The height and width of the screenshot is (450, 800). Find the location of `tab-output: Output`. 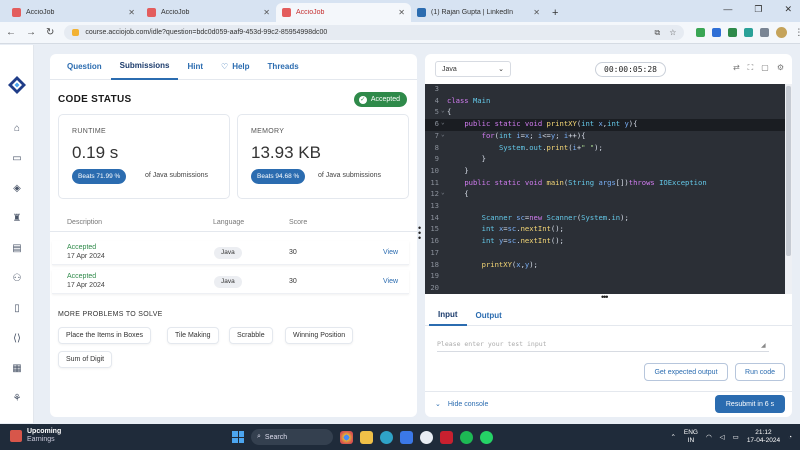

tab-output: Output is located at coordinates (489, 315).